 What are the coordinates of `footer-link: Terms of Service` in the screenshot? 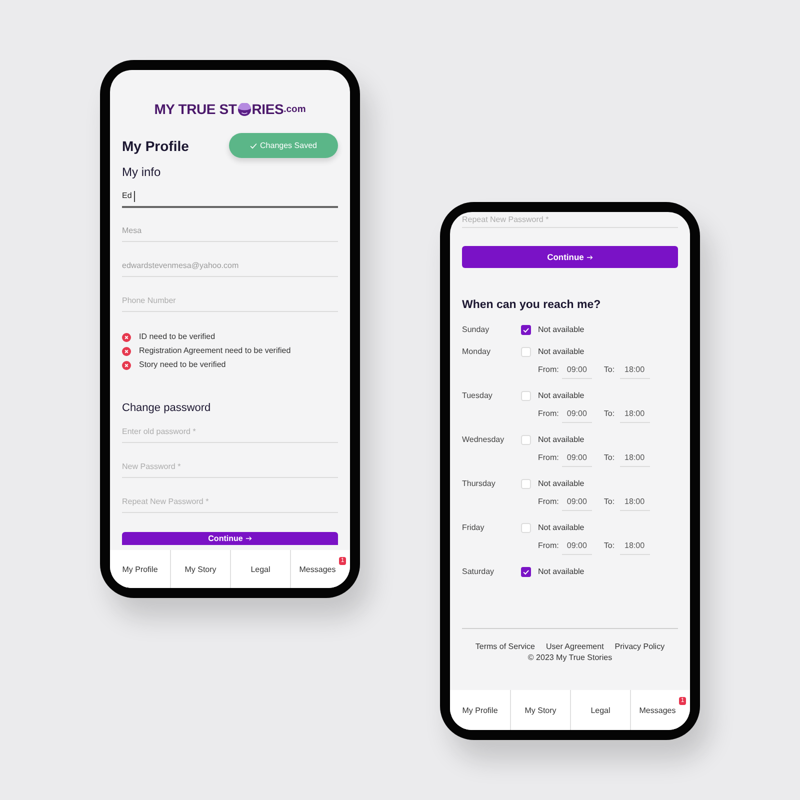 It's located at (505, 646).